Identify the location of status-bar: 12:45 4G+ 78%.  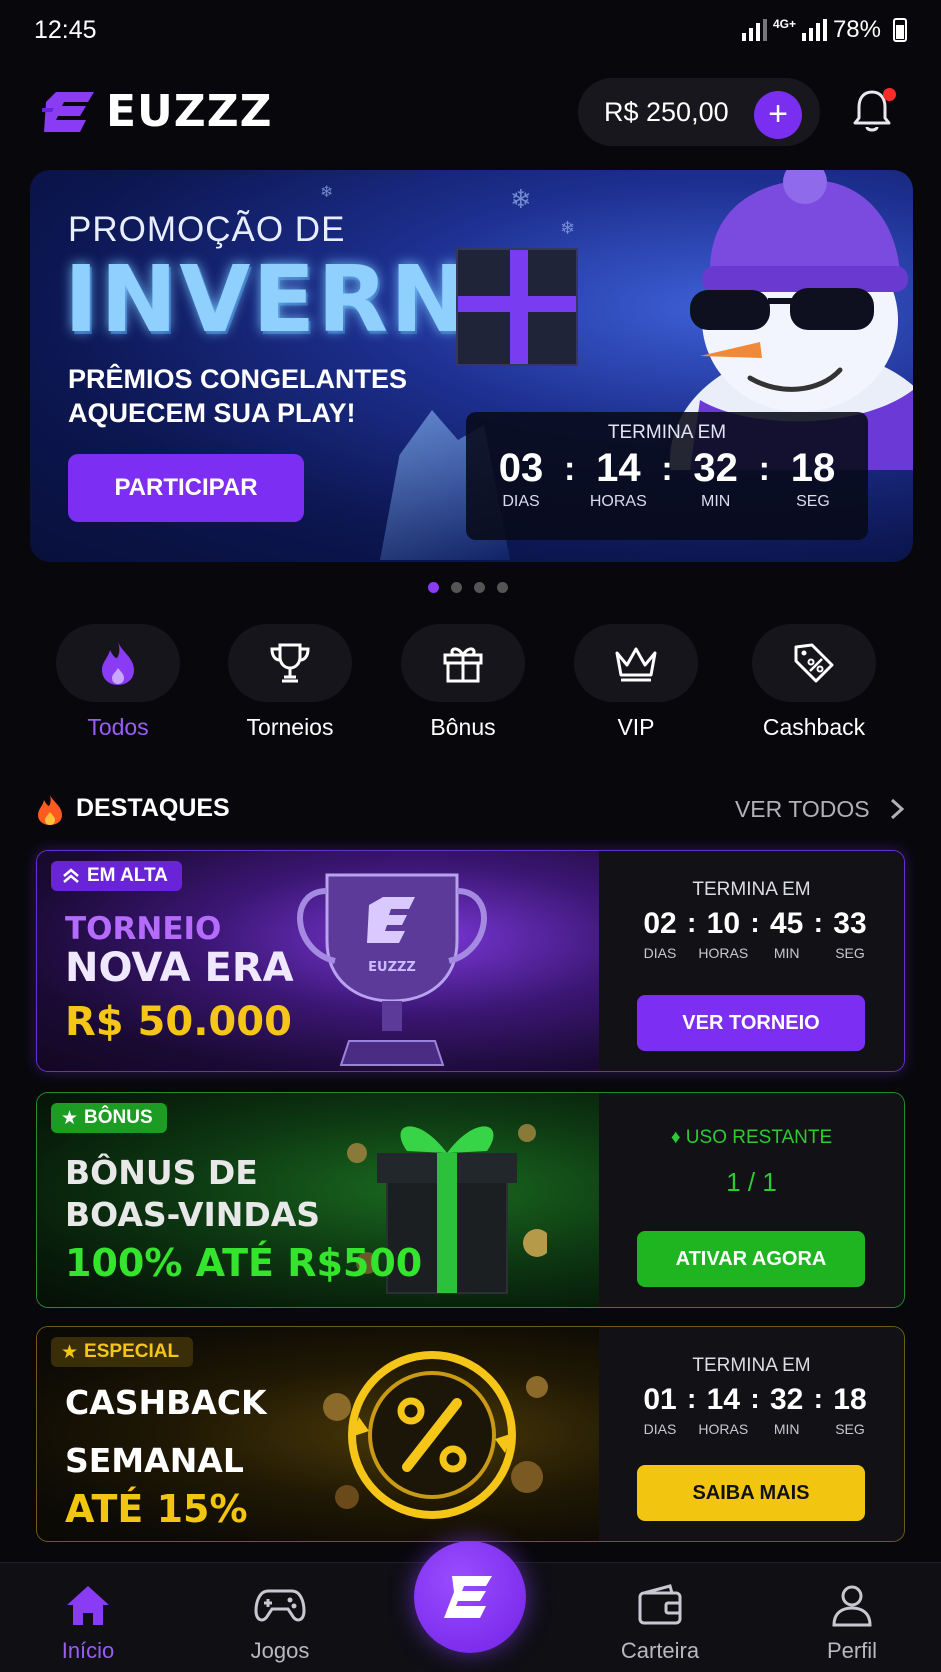
(470, 30).